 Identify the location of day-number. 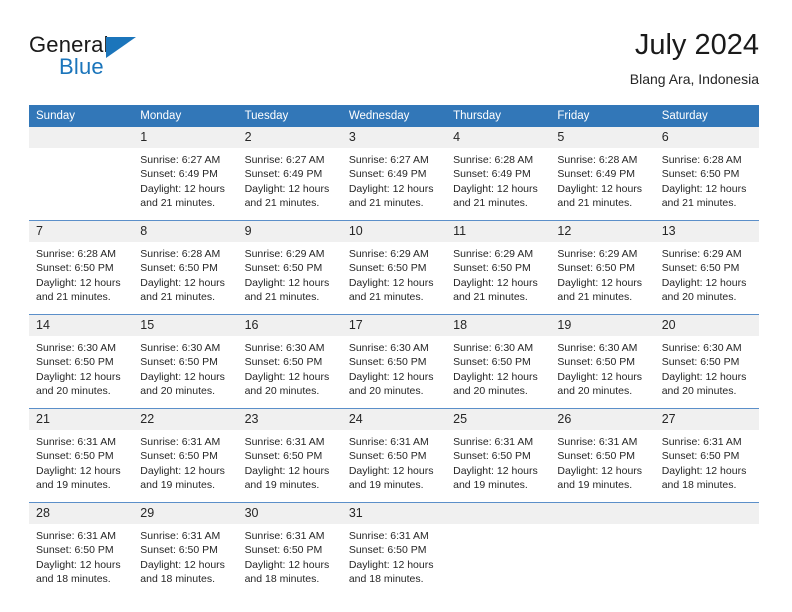
(81, 137).